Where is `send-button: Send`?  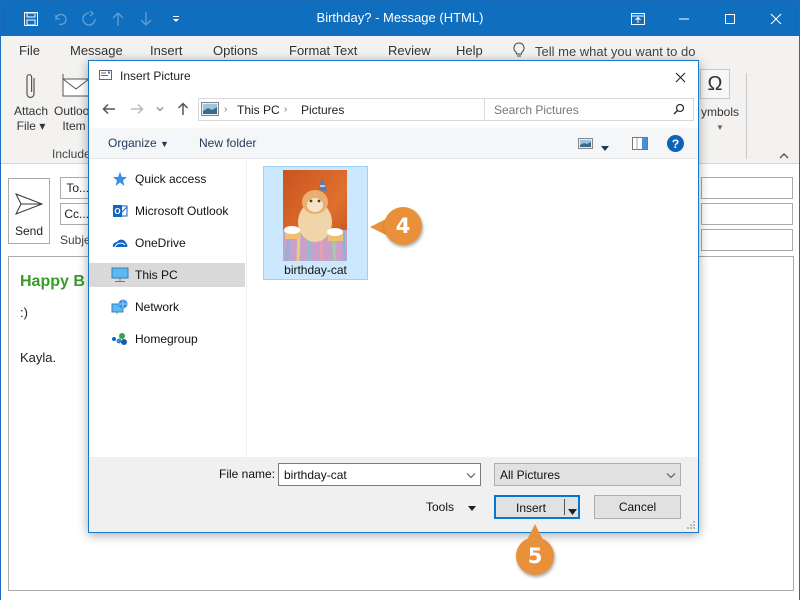
send-button: Send is located at coordinates (29, 211).